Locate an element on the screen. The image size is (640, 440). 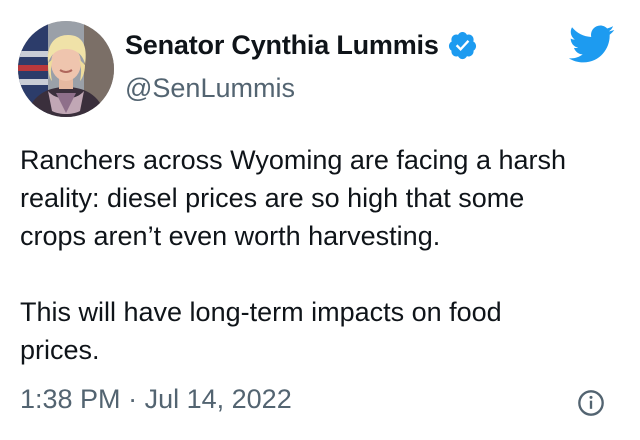
avatar is located at coordinates (66, 69).